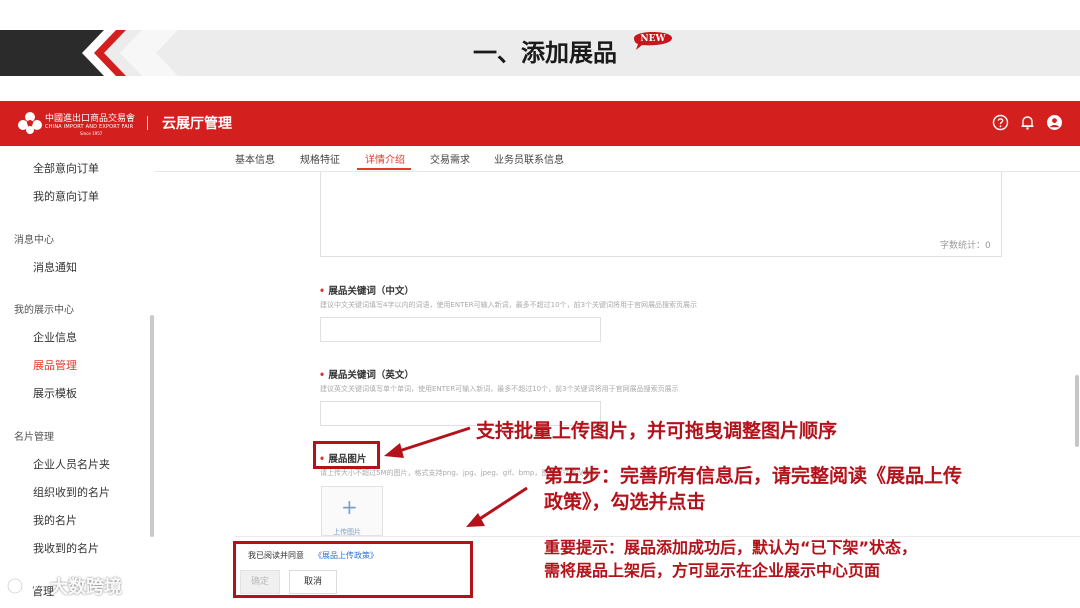 Image resolution: width=1080 pixels, height=608 pixels. What do you see at coordinates (965, 246) in the screenshot?
I see `word-count: 字数统计：0` at bounding box center [965, 246].